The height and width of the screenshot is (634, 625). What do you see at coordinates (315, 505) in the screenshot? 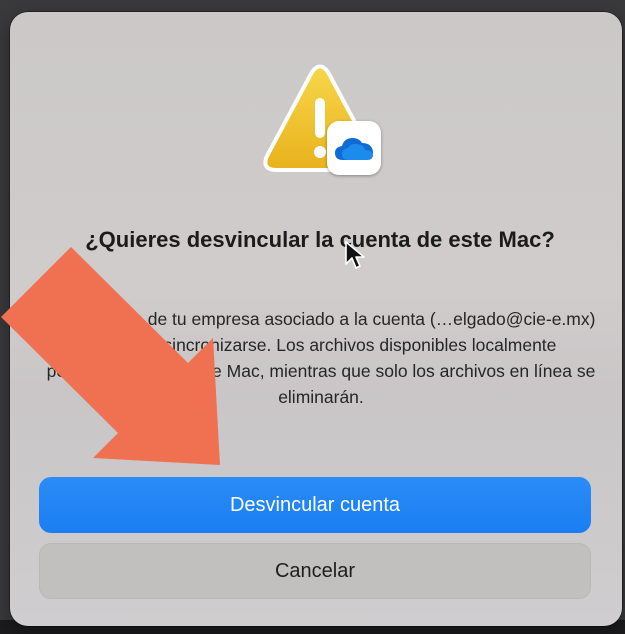
I see `unlink-account-button: Desvincular cuenta` at bounding box center [315, 505].